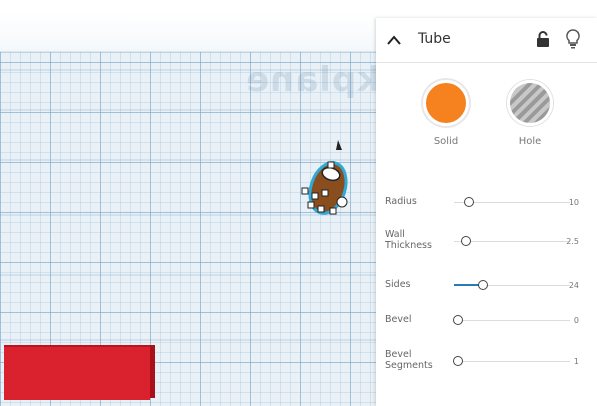  I want to click on sides-row: Sides 24, so click(486, 286).